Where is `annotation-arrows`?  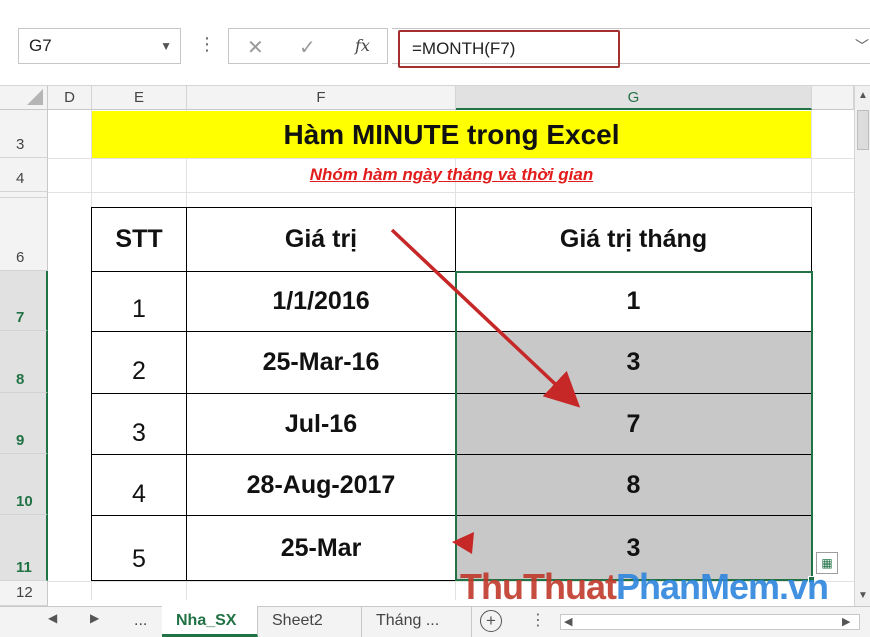 annotation-arrows is located at coordinates (485, 391).